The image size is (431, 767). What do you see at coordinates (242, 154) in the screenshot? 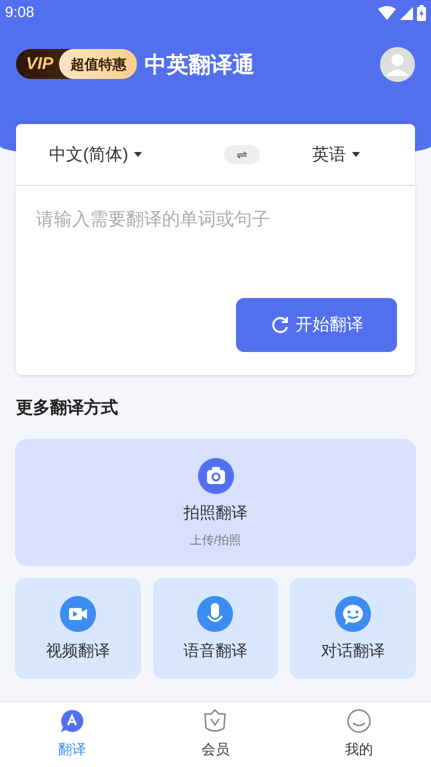
I see `swap-button: ⇌` at bounding box center [242, 154].